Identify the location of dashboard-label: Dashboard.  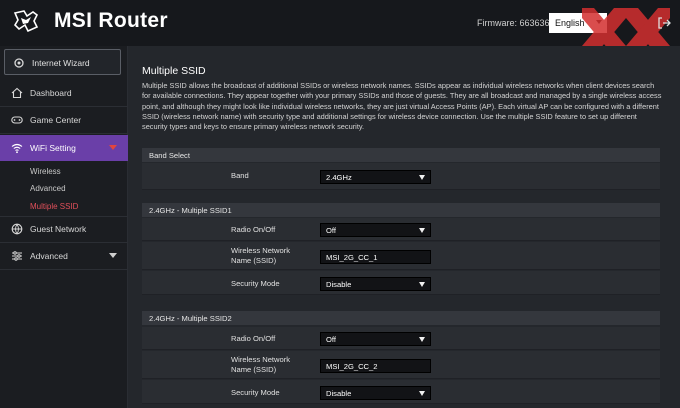
(51, 93).